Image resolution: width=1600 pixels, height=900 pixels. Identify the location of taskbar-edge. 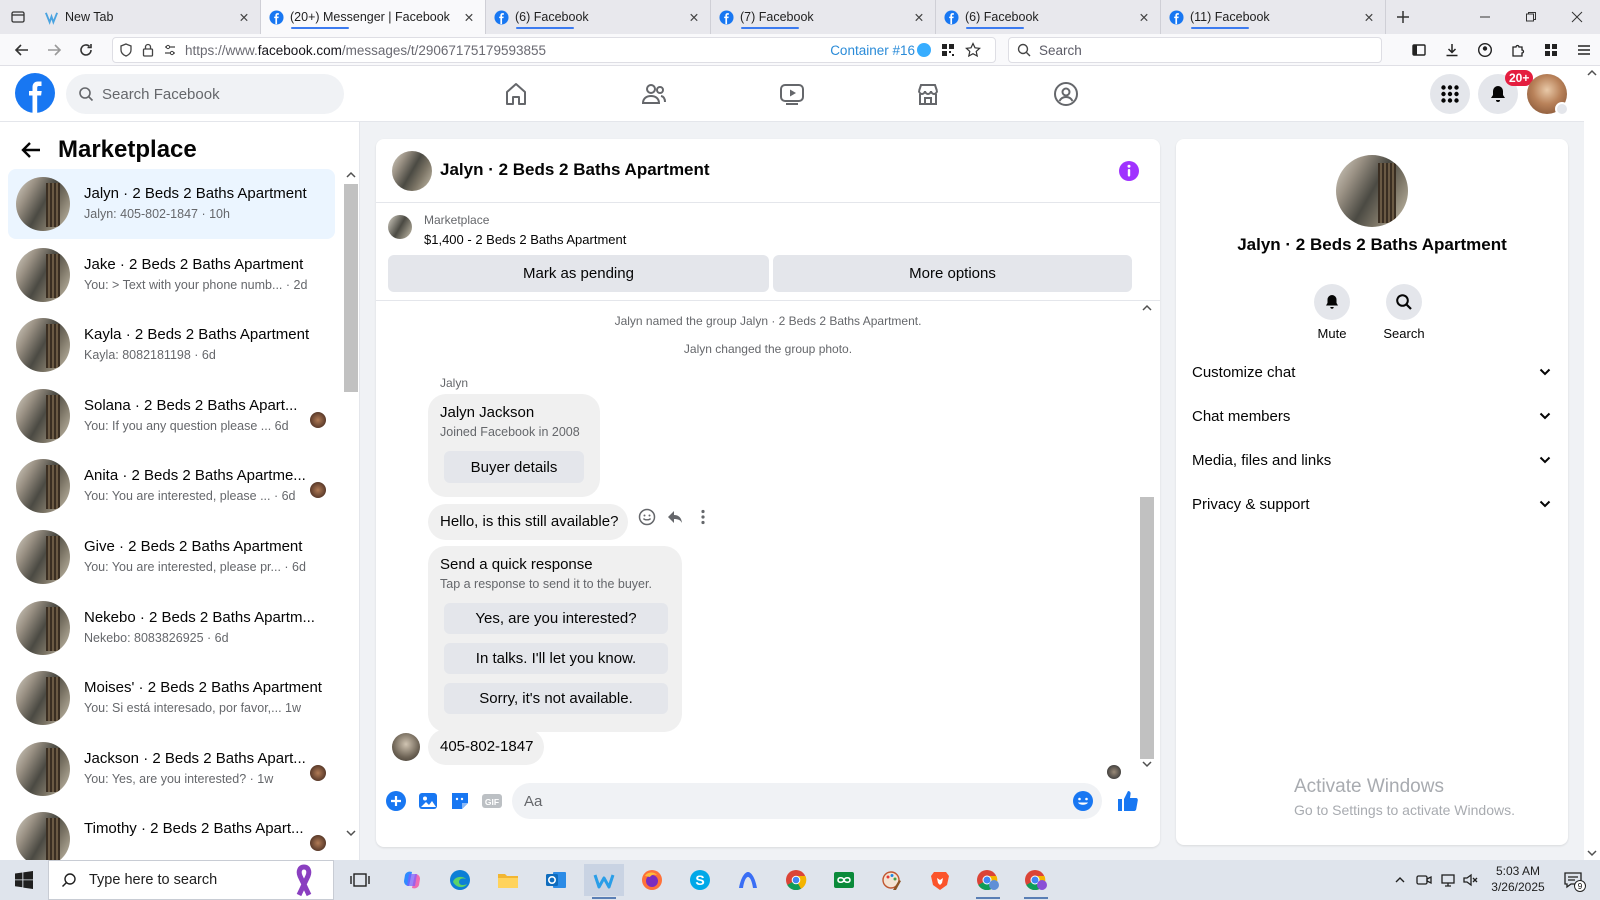
(460, 880).